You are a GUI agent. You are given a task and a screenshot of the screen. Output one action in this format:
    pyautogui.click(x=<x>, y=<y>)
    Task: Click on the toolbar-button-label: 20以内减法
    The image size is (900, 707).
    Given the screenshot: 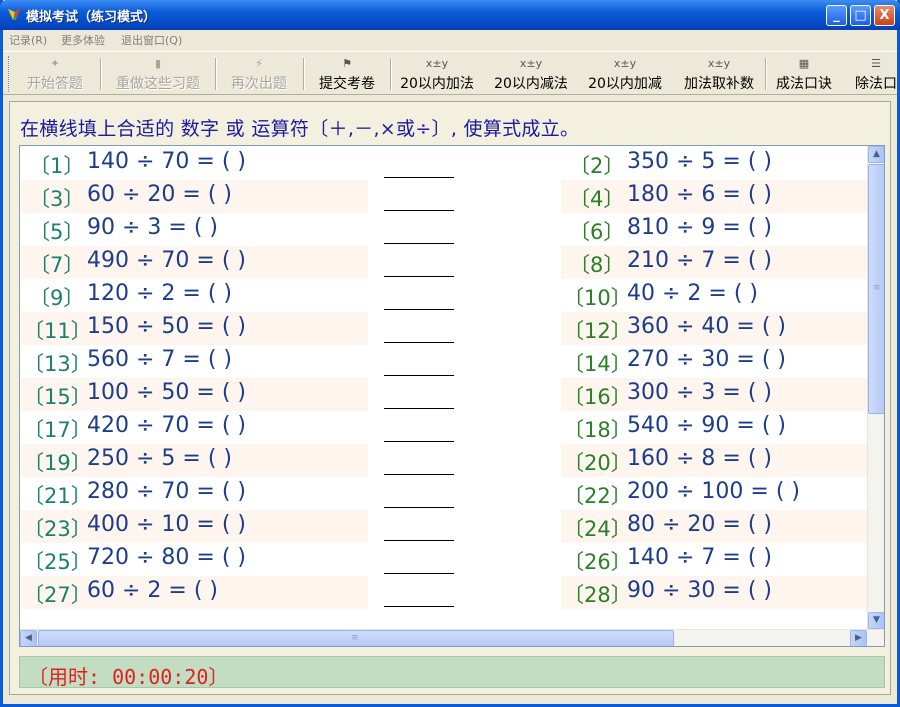 What is the action you would take?
    pyautogui.click(x=531, y=84)
    